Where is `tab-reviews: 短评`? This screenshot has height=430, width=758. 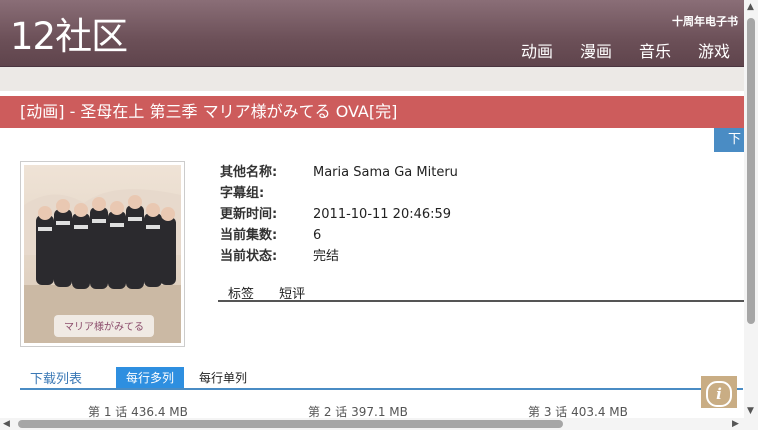 tab-reviews: 短评 is located at coordinates (292, 292).